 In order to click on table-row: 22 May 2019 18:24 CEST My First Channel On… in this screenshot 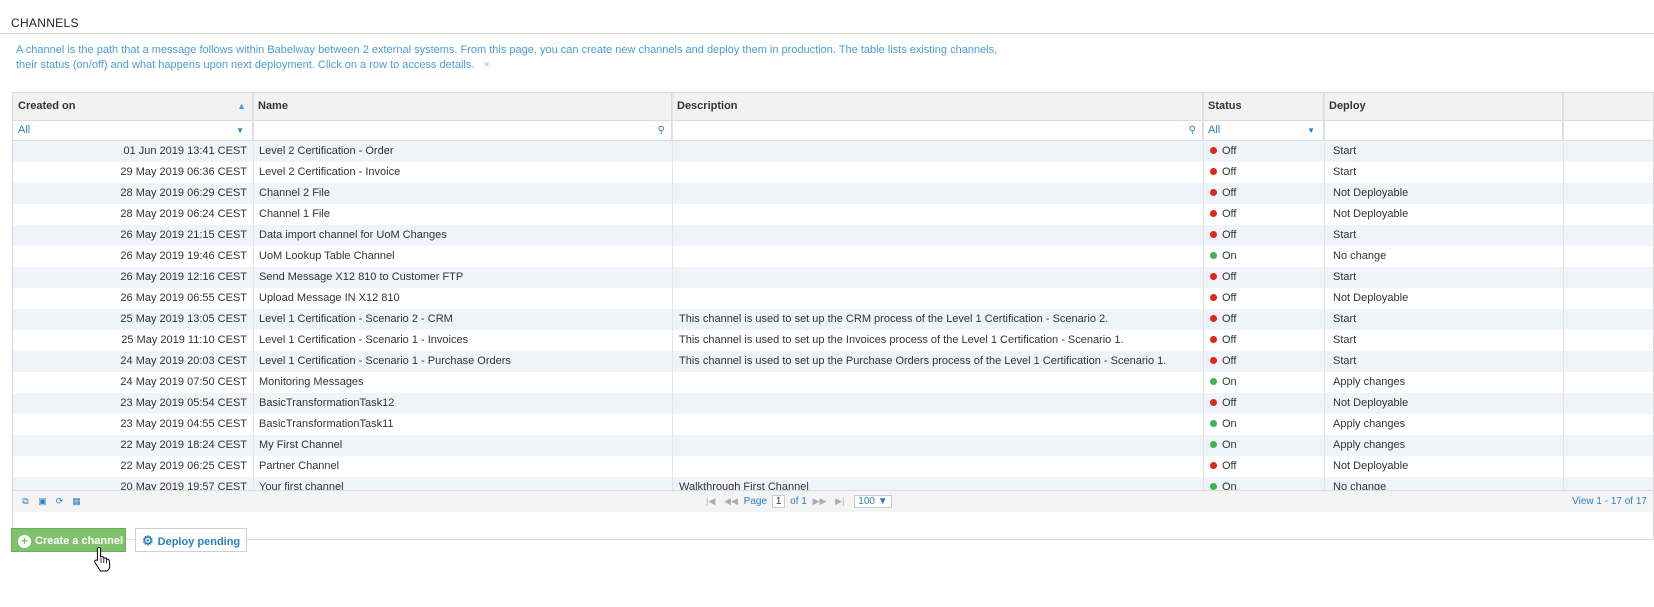, I will do `click(833, 445)`.